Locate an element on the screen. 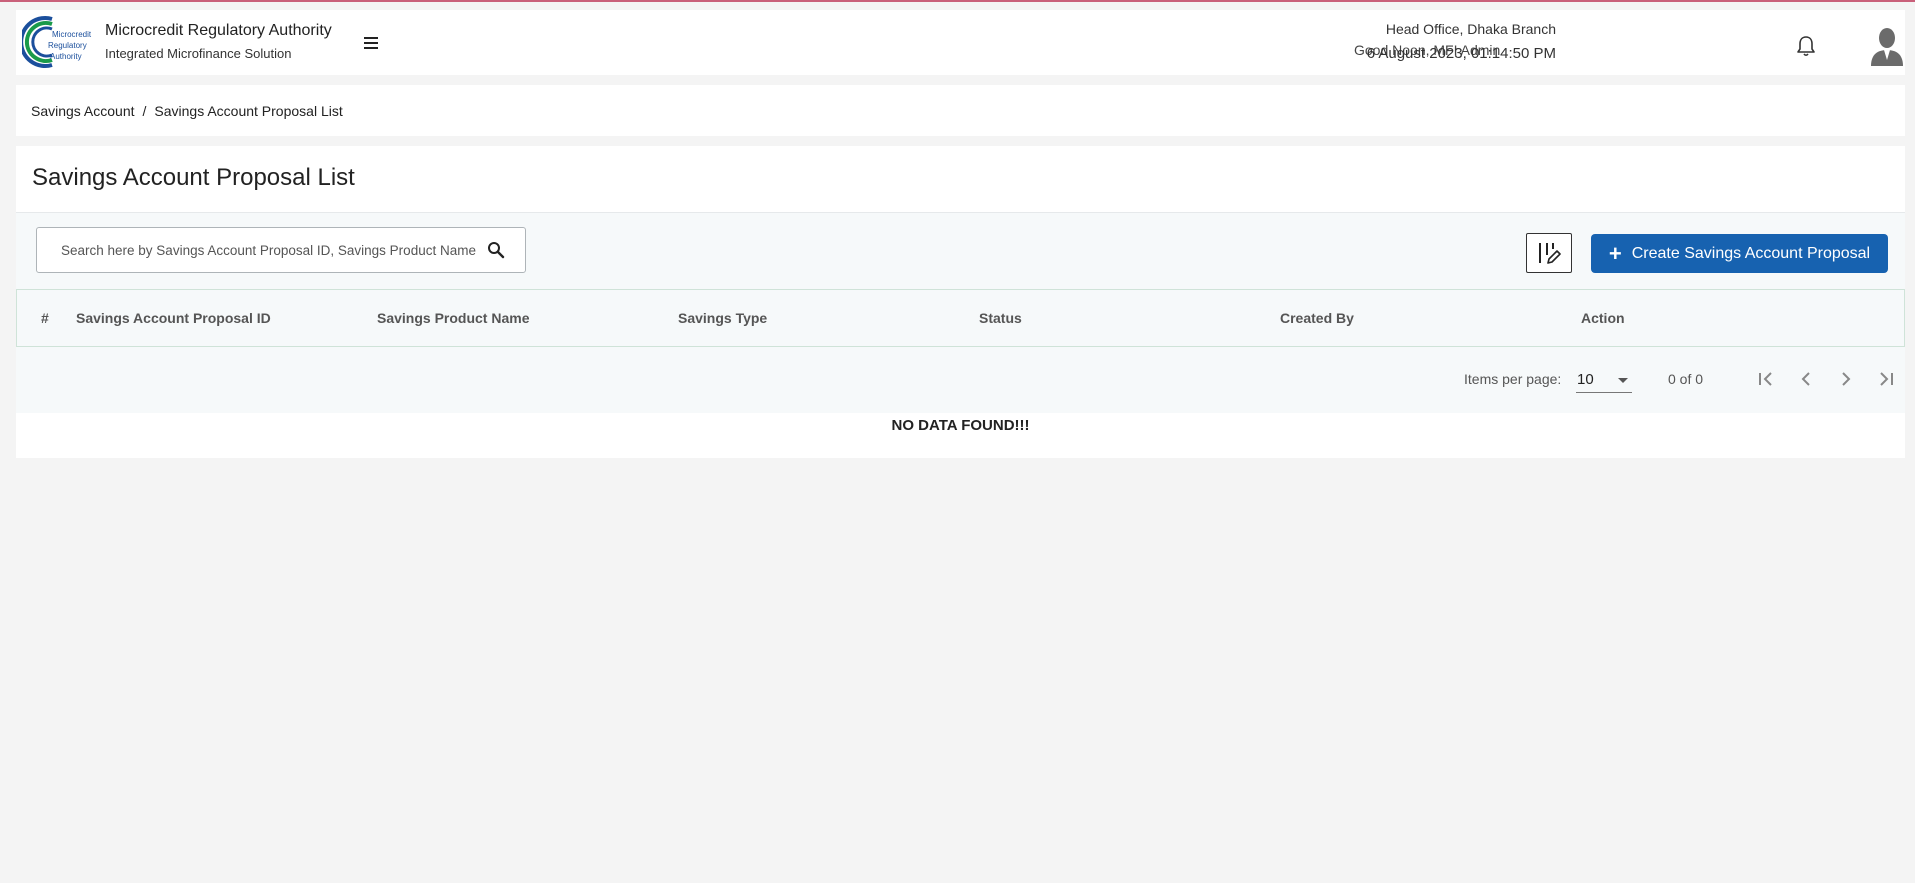 This screenshot has height=883, width=1915. last-page-icon is located at coordinates (1886, 379).